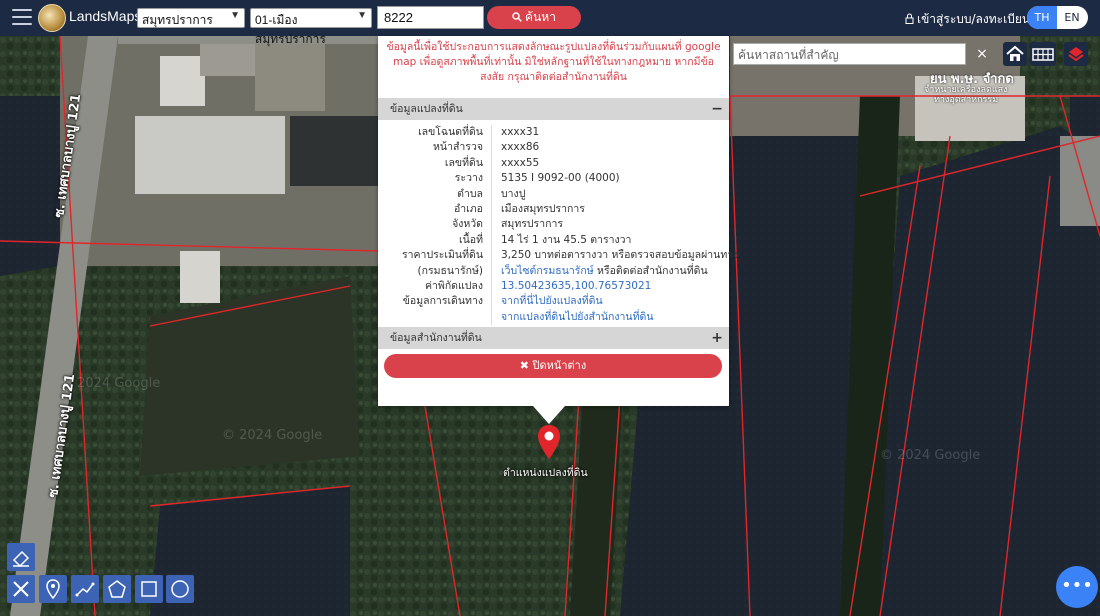 This screenshot has height=616, width=1100. What do you see at coordinates (442, 301) in the screenshot?
I see `detail-label: ข้อมูลการเดินทาง` at bounding box center [442, 301].